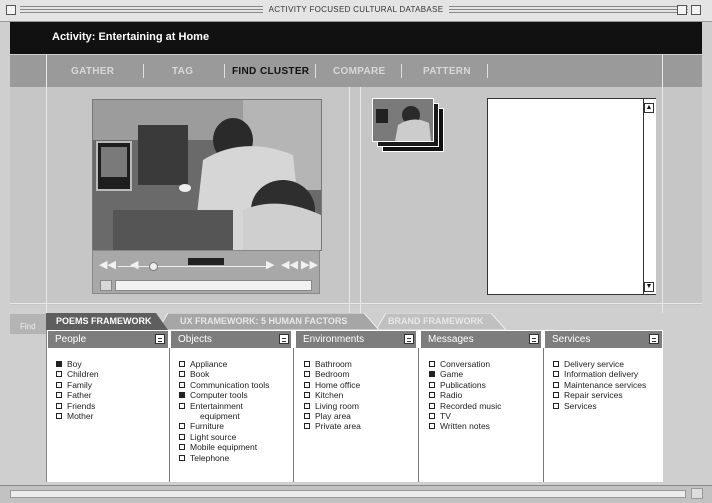 The height and width of the screenshot is (503, 712). What do you see at coordinates (244, 71) in the screenshot?
I see `tab-find: FIND` at bounding box center [244, 71].